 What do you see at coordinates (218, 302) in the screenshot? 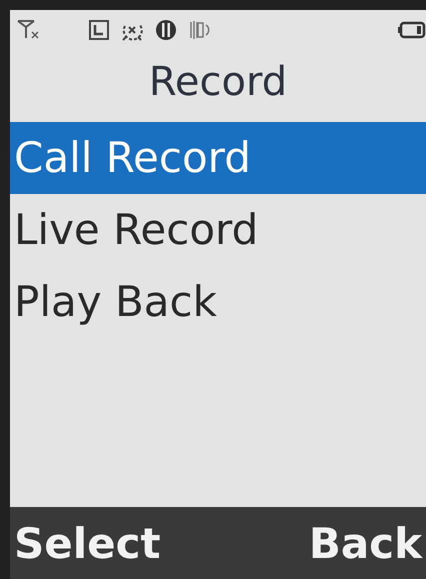
I see `menu-item: Play Back` at bounding box center [218, 302].